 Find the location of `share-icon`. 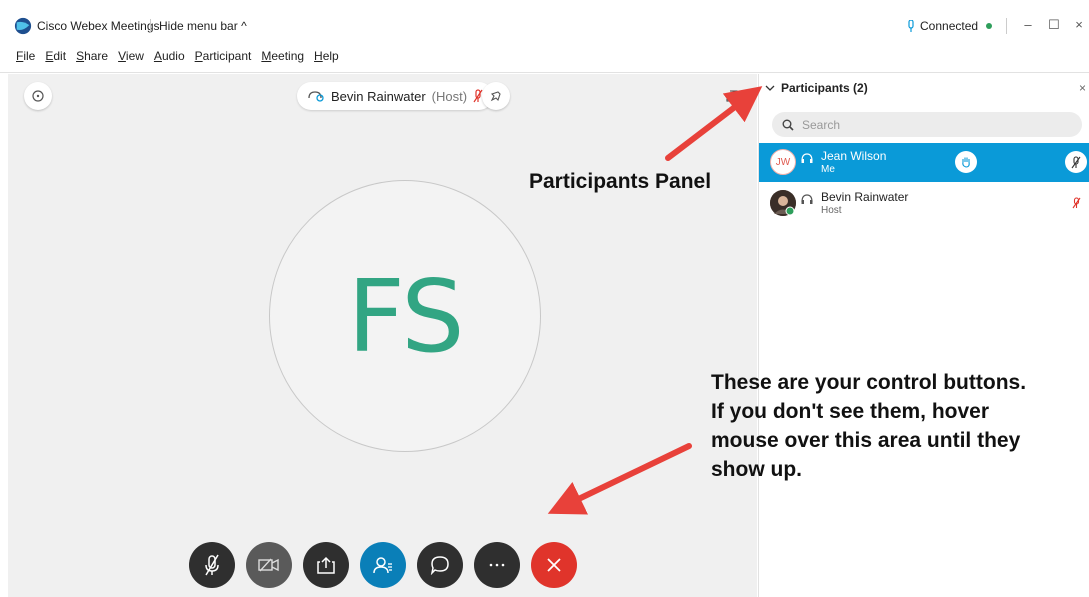

share-icon is located at coordinates (326, 565).